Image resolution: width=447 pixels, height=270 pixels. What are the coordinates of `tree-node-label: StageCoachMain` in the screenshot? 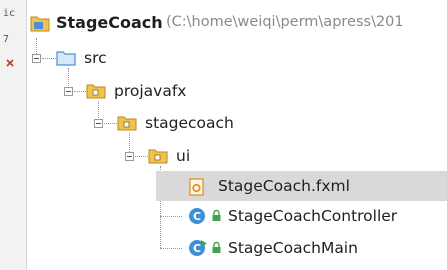 It's located at (293, 248).